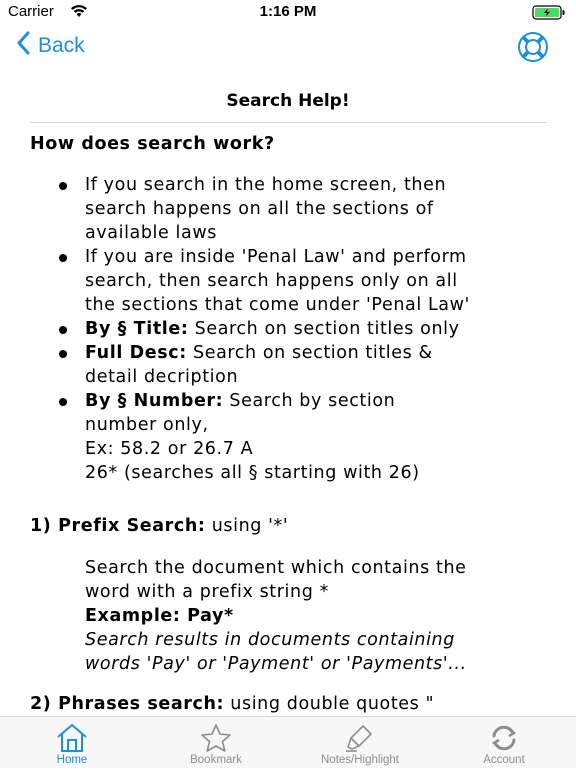  What do you see at coordinates (118, 526) in the screenshot?
I see `prefix-search-title: 1) Prefix Search:` at bounding box center [118, 526].